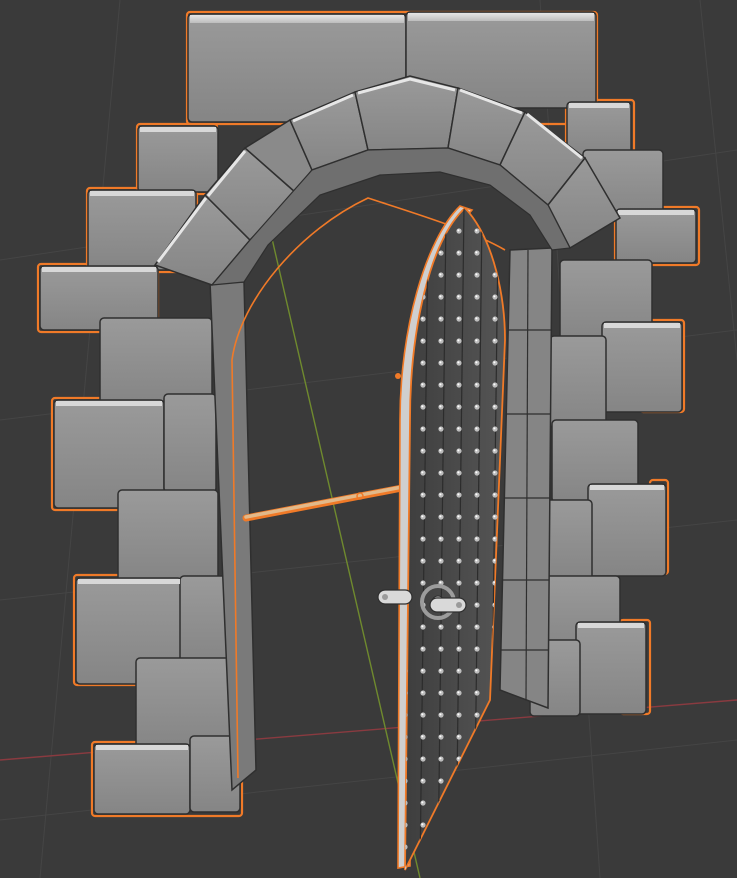  Describe the element at coordinates (448, 605) in the screenshot. I see `door-latch-right` at that location.